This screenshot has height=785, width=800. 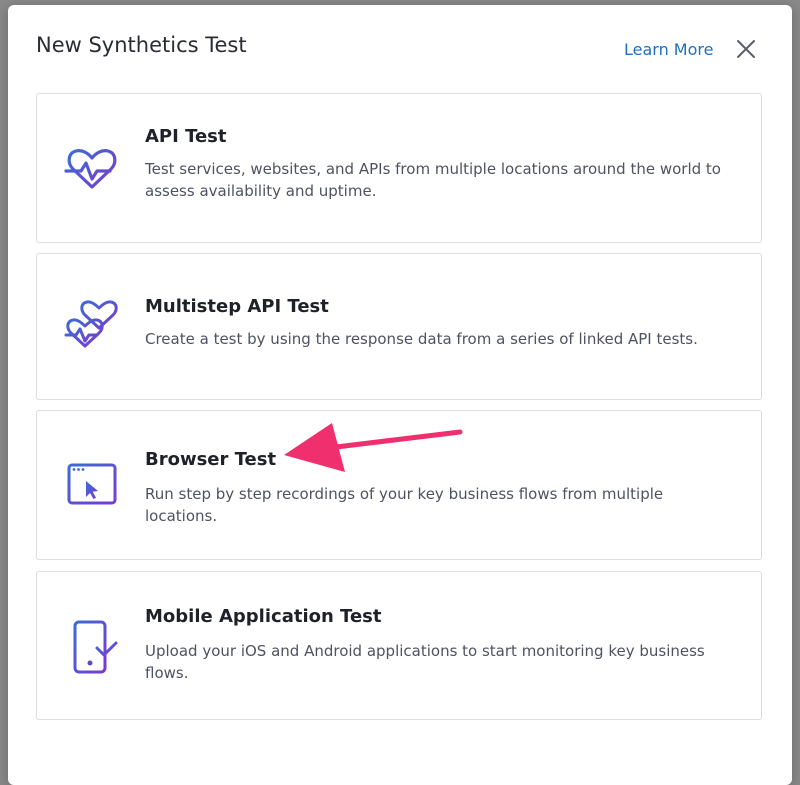 I want to click on heart-pulse-icon, so click(x=90, y=169).